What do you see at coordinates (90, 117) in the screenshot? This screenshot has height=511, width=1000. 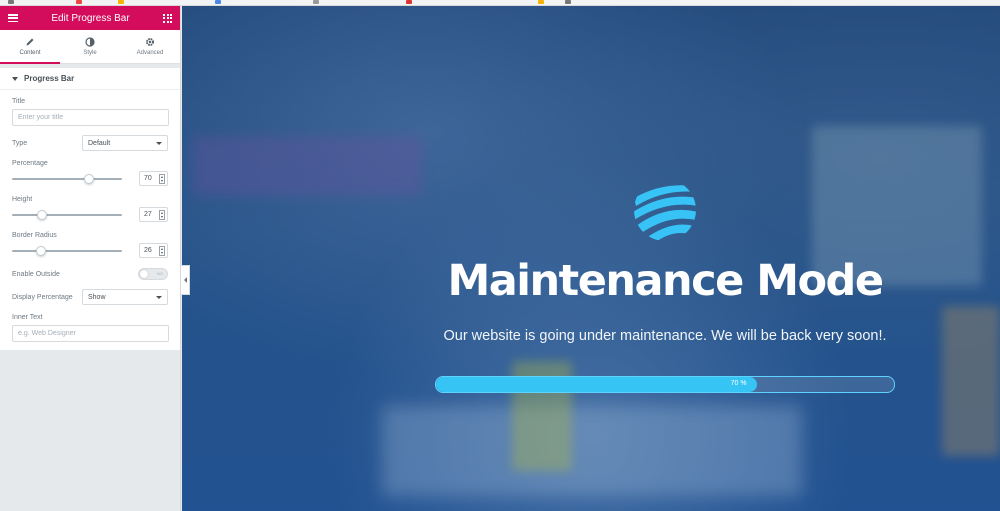 I see `title-input: Enter your title` at bounding box center [90, 117].